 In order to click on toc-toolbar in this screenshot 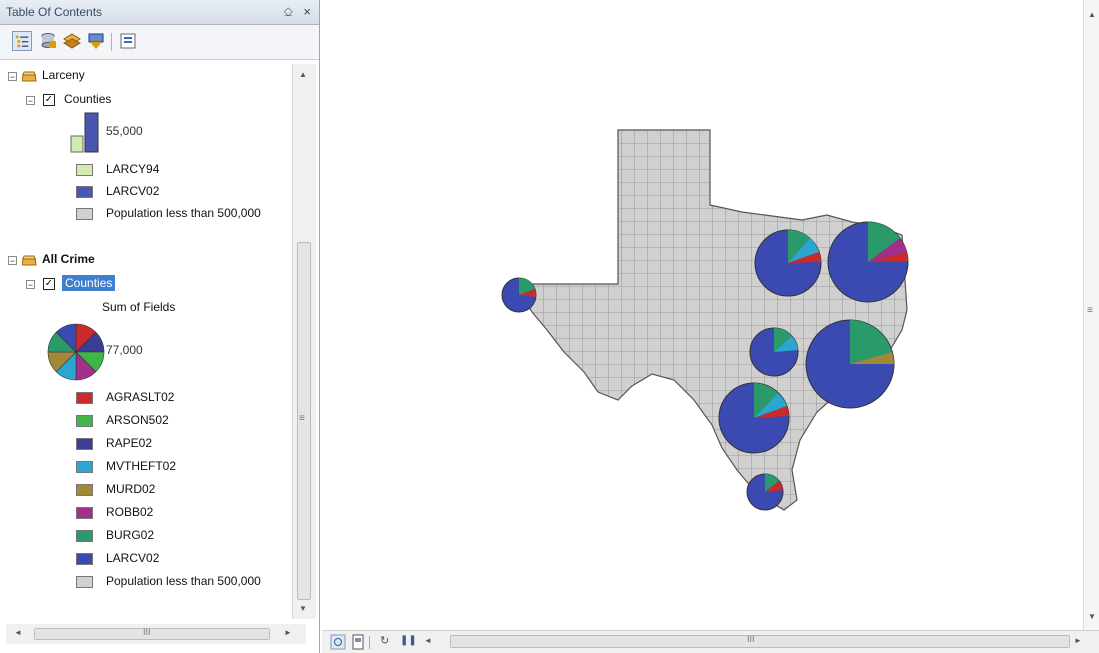, I will do `click(159, 42)`.